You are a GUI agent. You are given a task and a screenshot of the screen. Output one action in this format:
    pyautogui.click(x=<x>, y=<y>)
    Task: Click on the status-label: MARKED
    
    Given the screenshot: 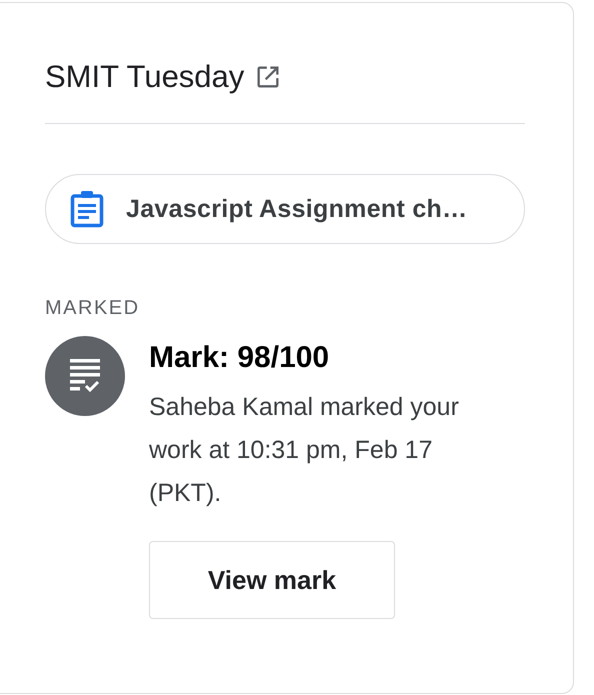 What is the action you would take?
    pyautogui.click(x=93, y=308)
    